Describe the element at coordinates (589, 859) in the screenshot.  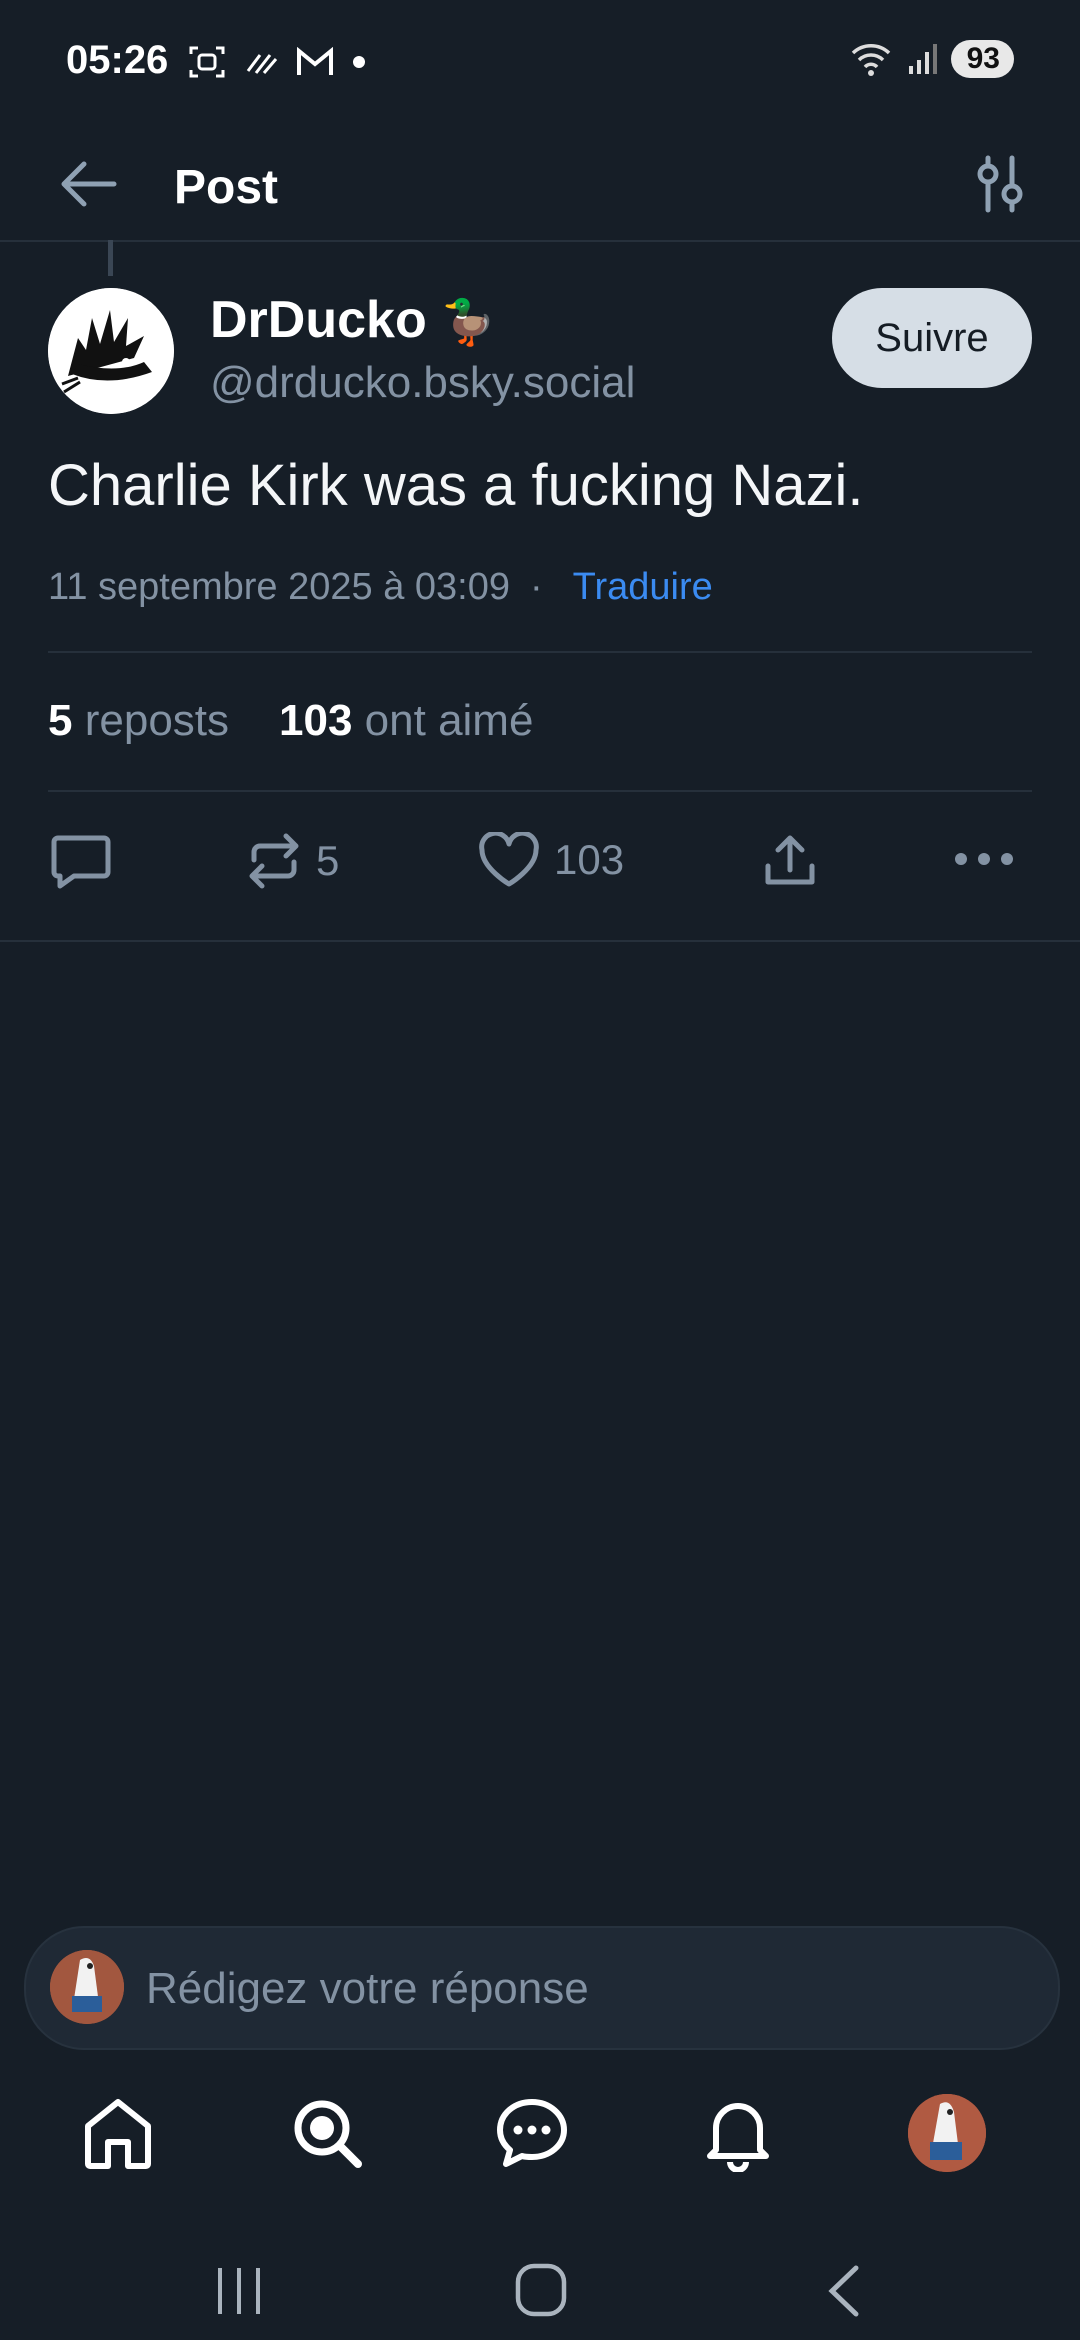
I see `like-count: 103` at that location.